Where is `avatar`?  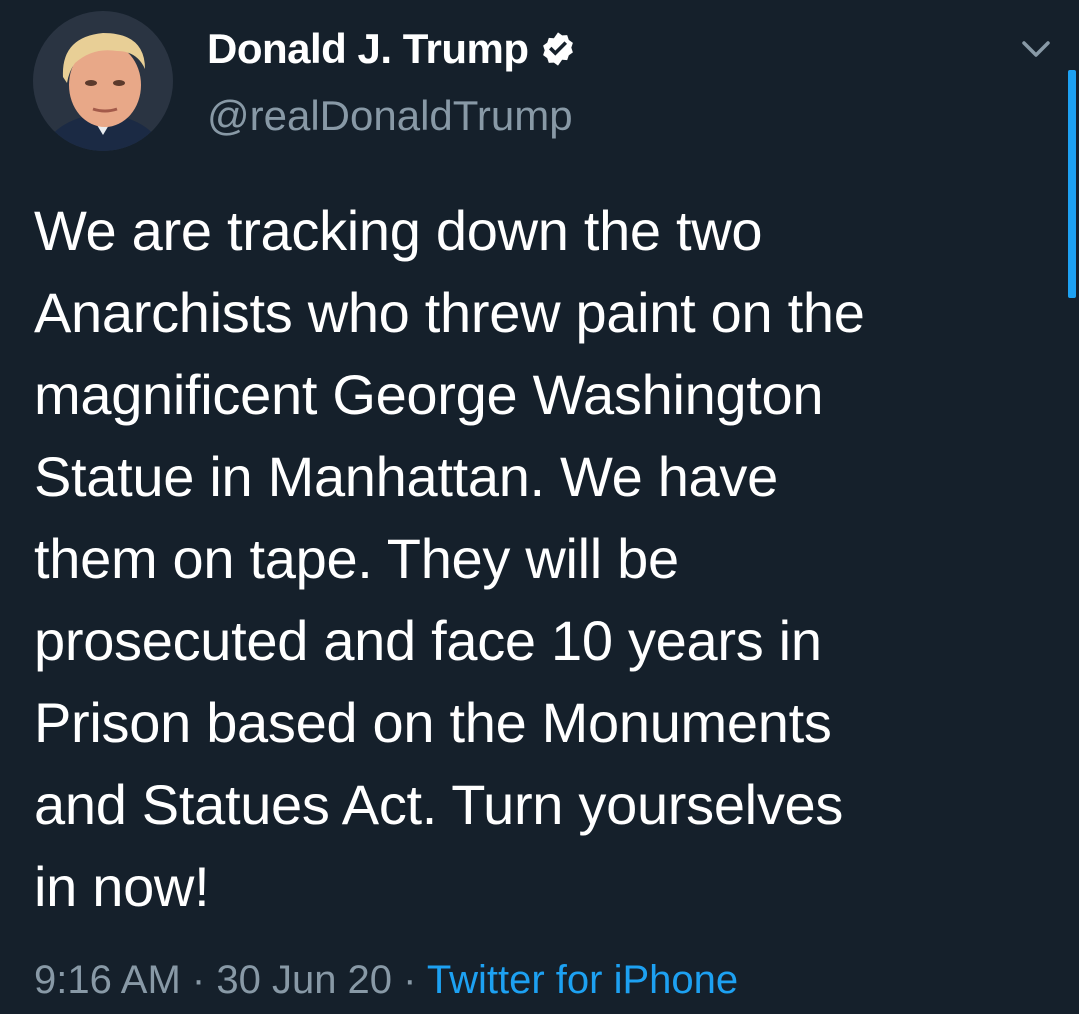
avatar is located at coordinates (103, 81).